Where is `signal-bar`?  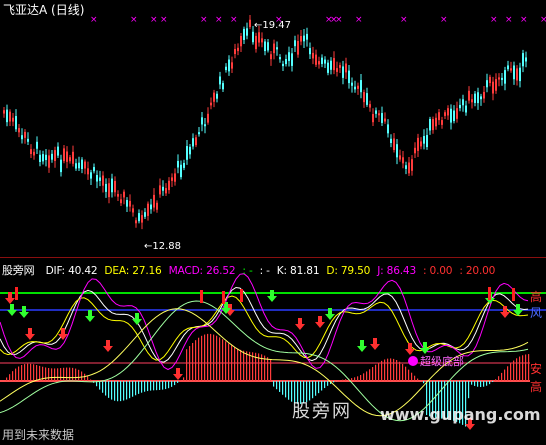 signal-bar is located at coordinates (223, 297).